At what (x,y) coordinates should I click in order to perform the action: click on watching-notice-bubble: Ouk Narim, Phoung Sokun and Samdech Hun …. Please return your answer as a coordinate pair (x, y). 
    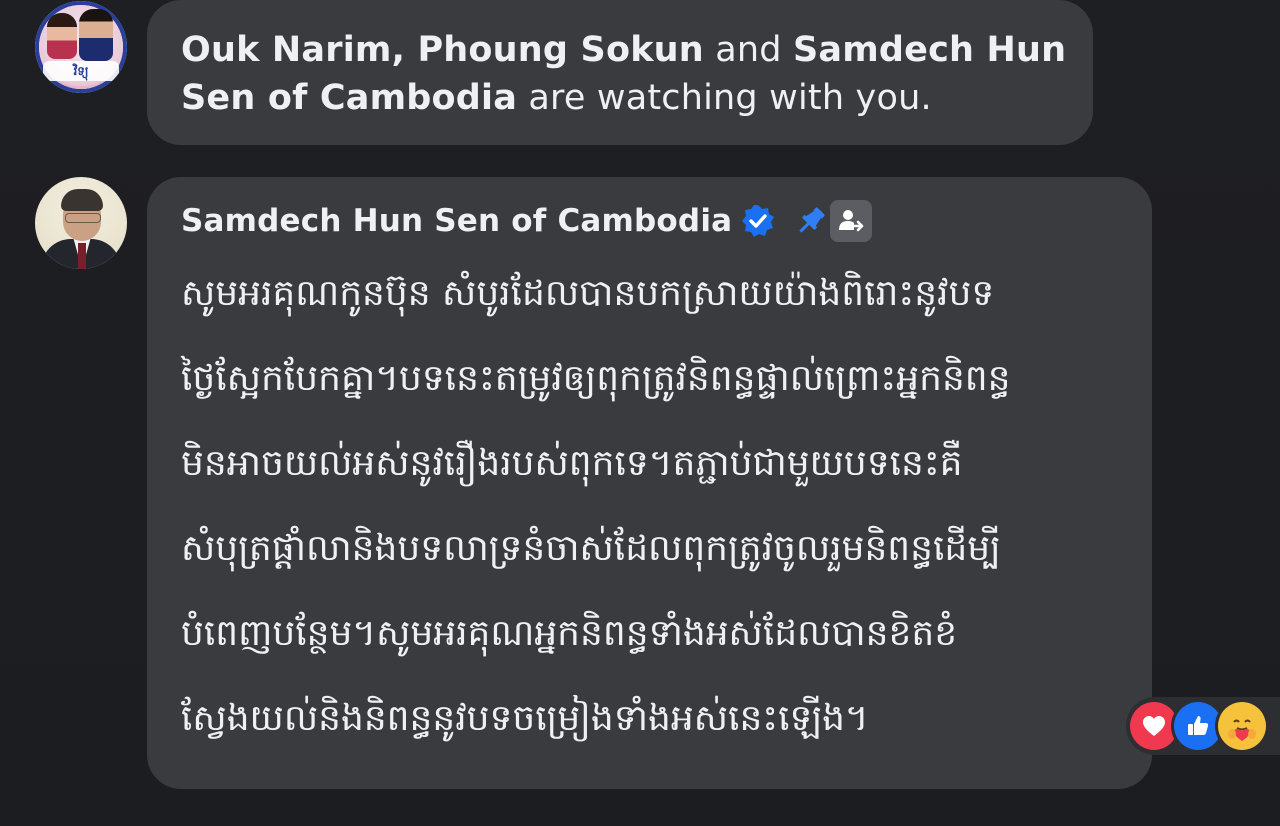
    Looking at the image, I should click on (620, 72).